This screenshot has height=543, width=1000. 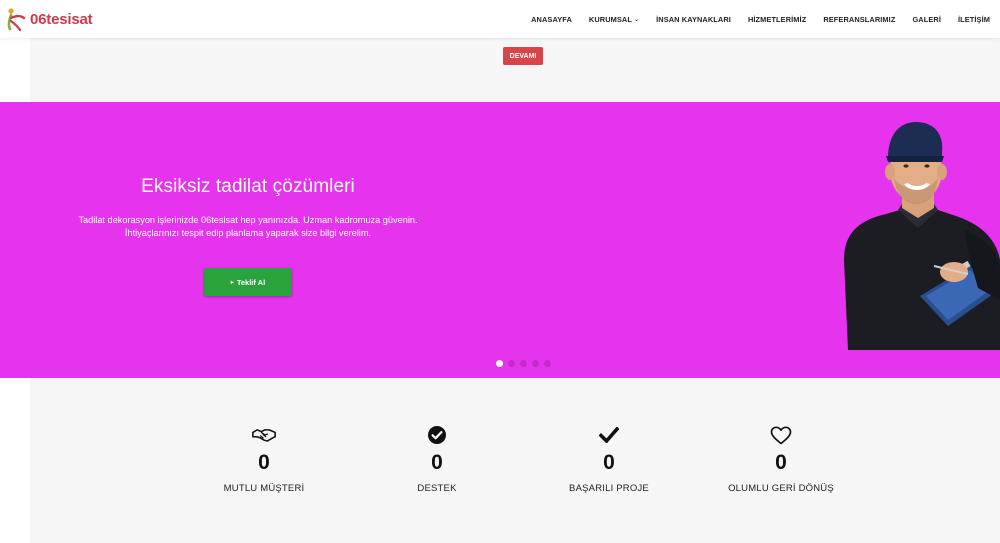 I want to click on nav-label: KURUMSAL, so click(x=610, y=19).